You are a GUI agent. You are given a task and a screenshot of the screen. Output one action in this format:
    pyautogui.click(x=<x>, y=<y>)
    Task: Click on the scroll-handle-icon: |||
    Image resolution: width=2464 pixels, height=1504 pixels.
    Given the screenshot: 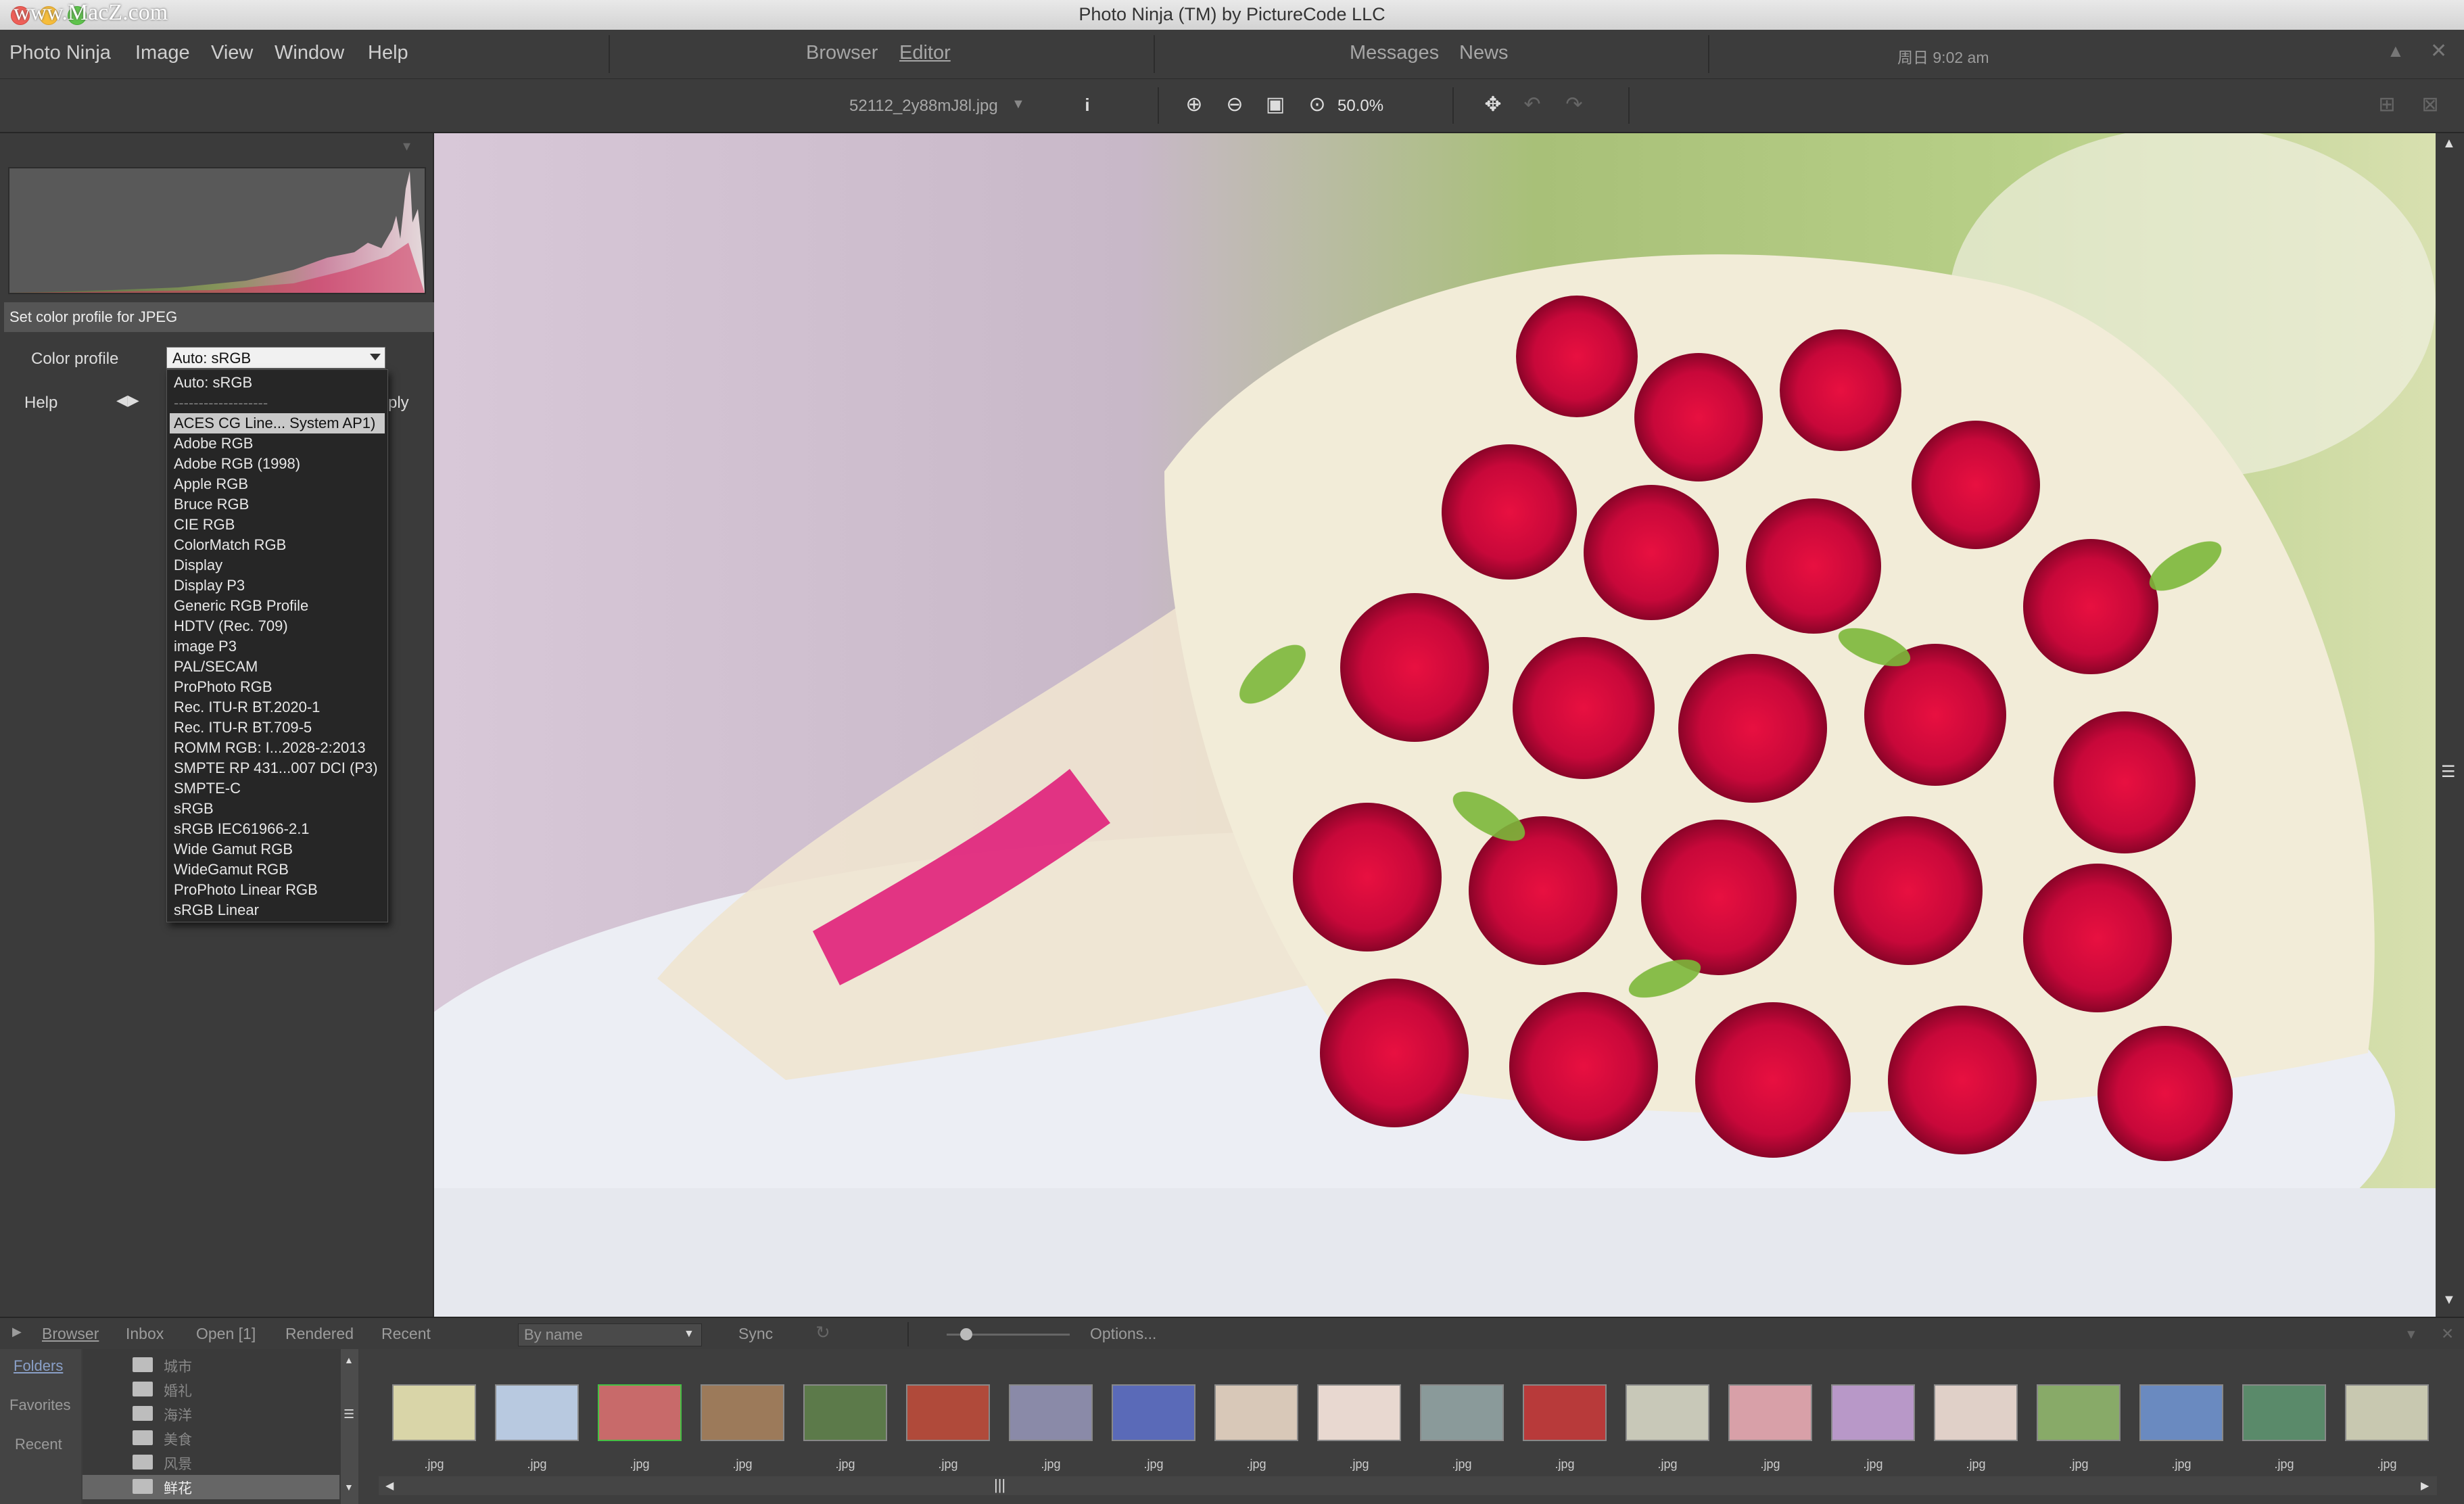 What is the action you would take?
    pyautogui.click(x=999, y=1485)
    